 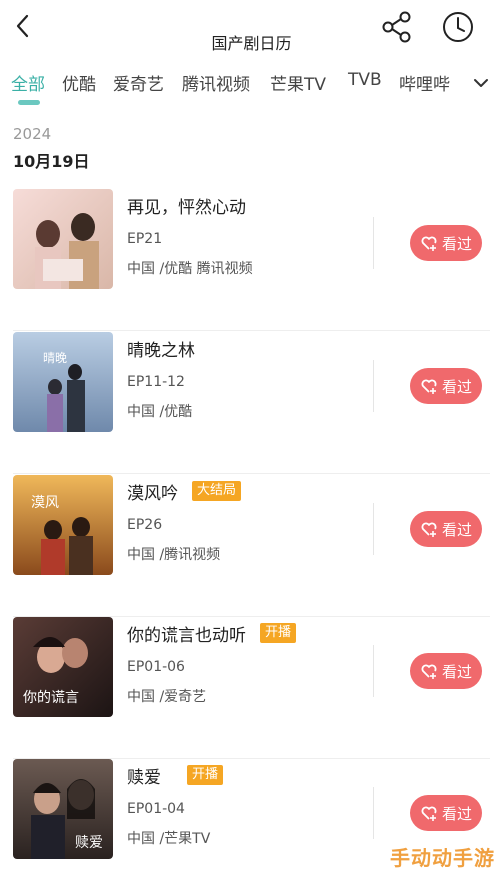 What do you see at coordinates (63, 239) in the screenshot?
I see `poster-image` at bounding box center [63, 239].